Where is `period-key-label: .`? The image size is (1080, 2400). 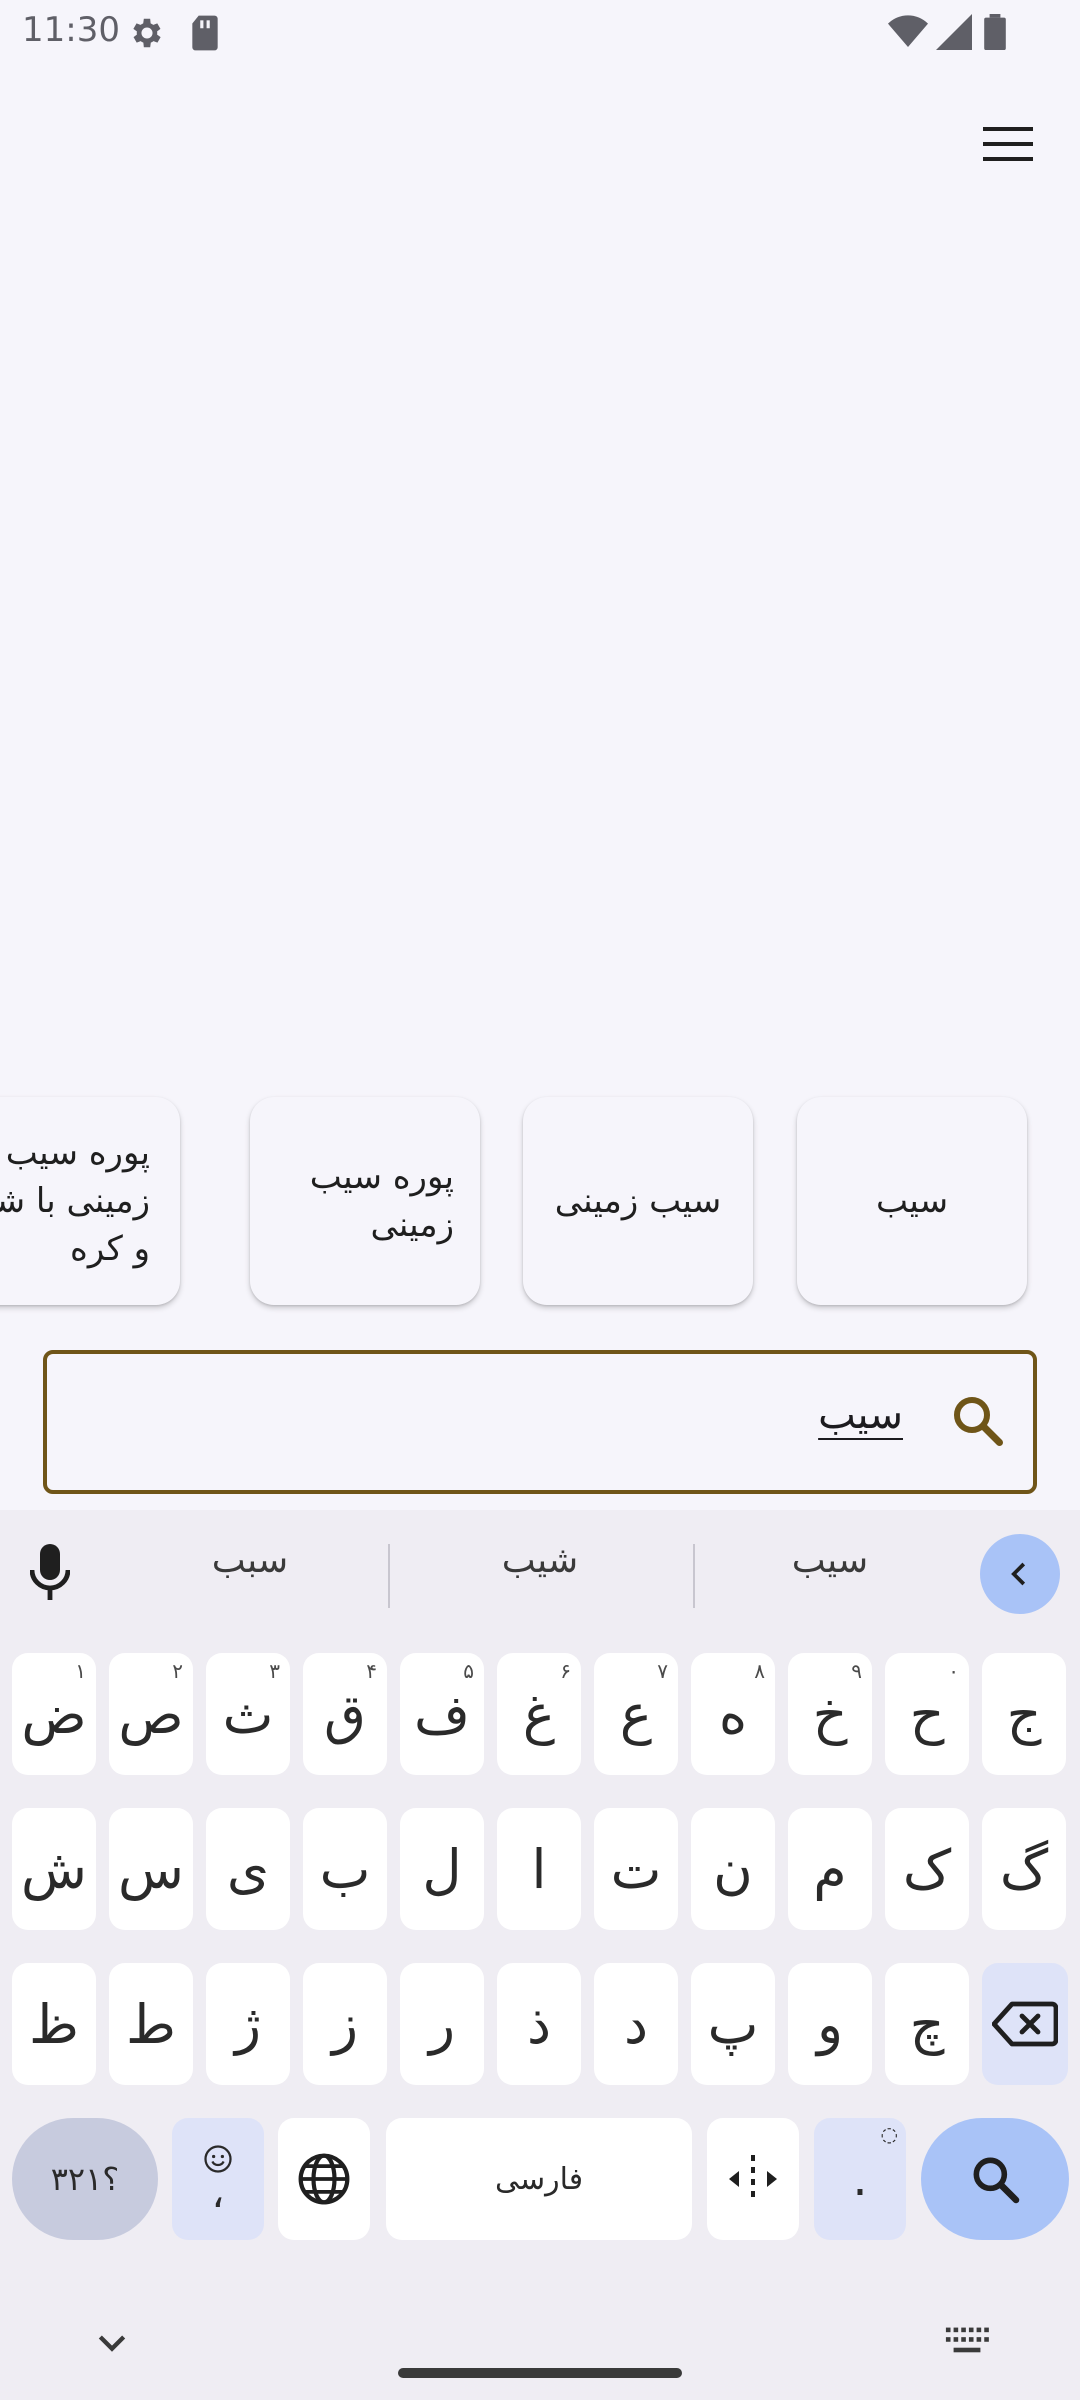 period-key-label: . is located at coordinates (860, 2179).